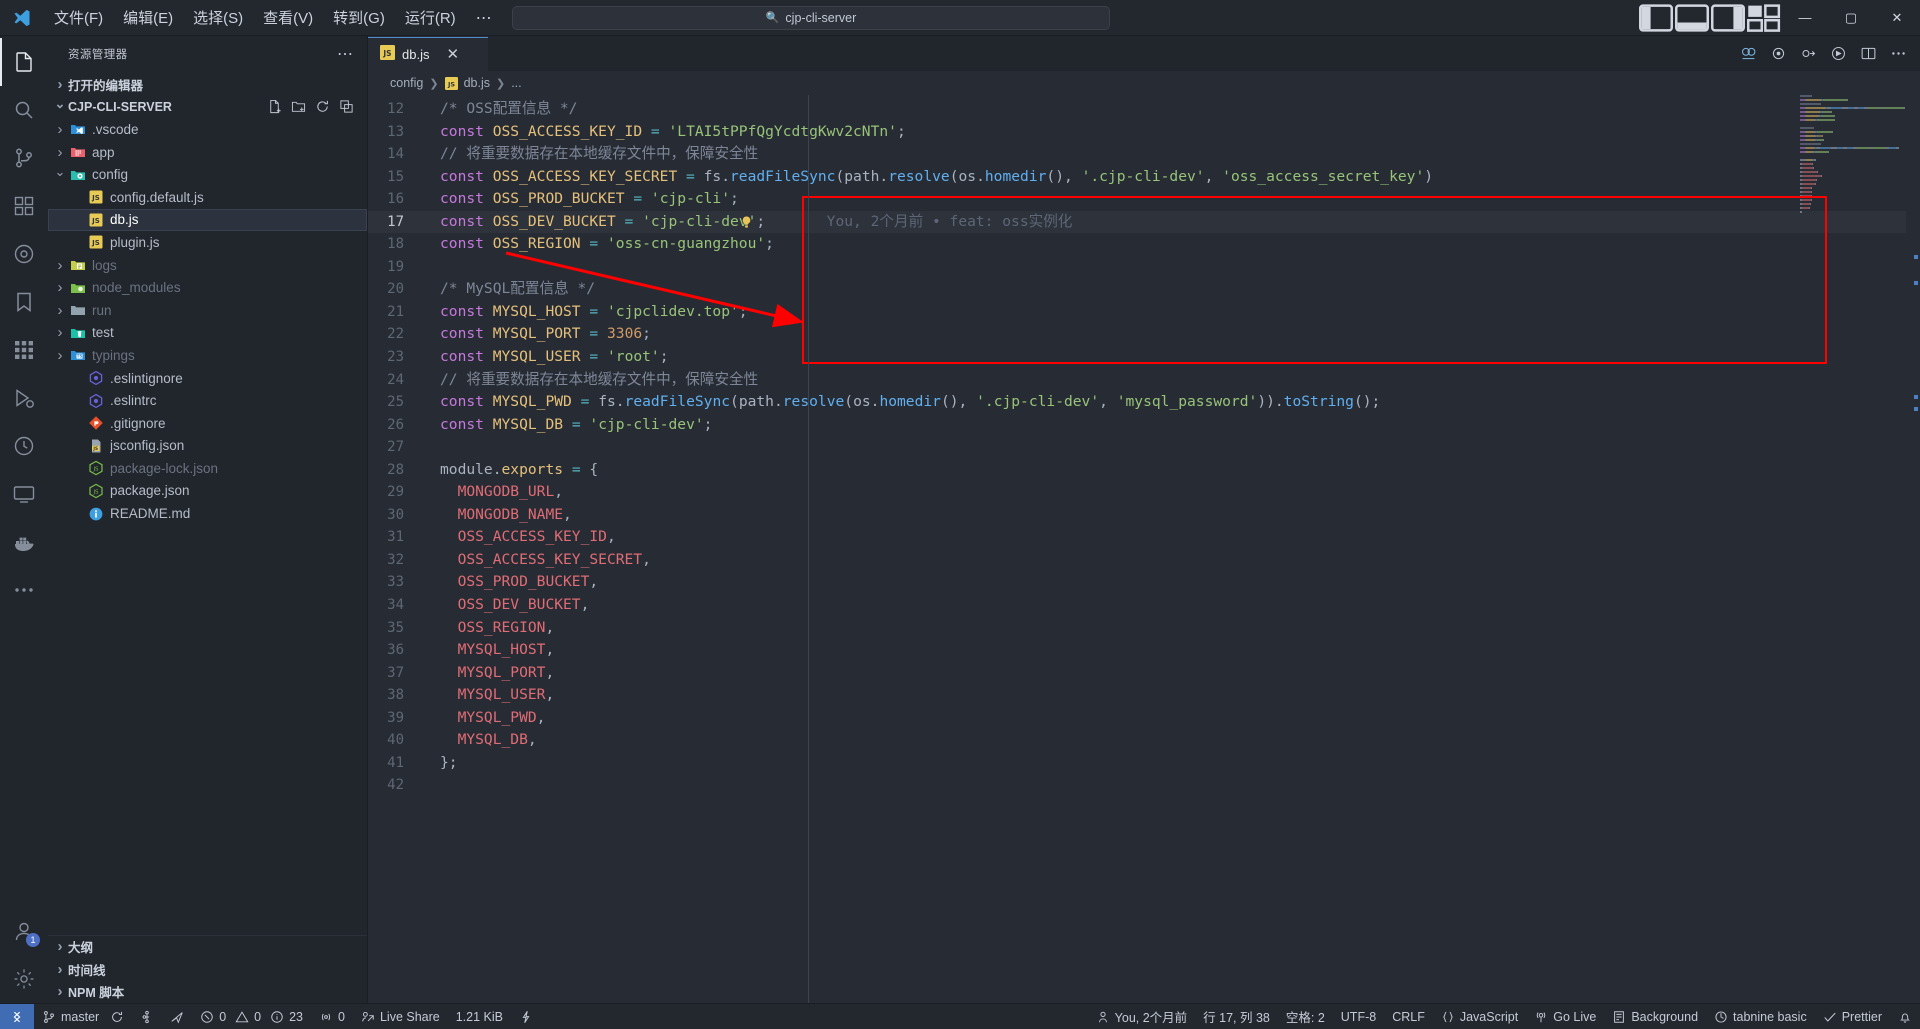 The image size is (1920, 1029). What do you see at coordinates (1144, 334) in the screenshot?
I see `code-line: 22 const MYSQL_PORT = 3306;` at bounding box center [1144, 334].